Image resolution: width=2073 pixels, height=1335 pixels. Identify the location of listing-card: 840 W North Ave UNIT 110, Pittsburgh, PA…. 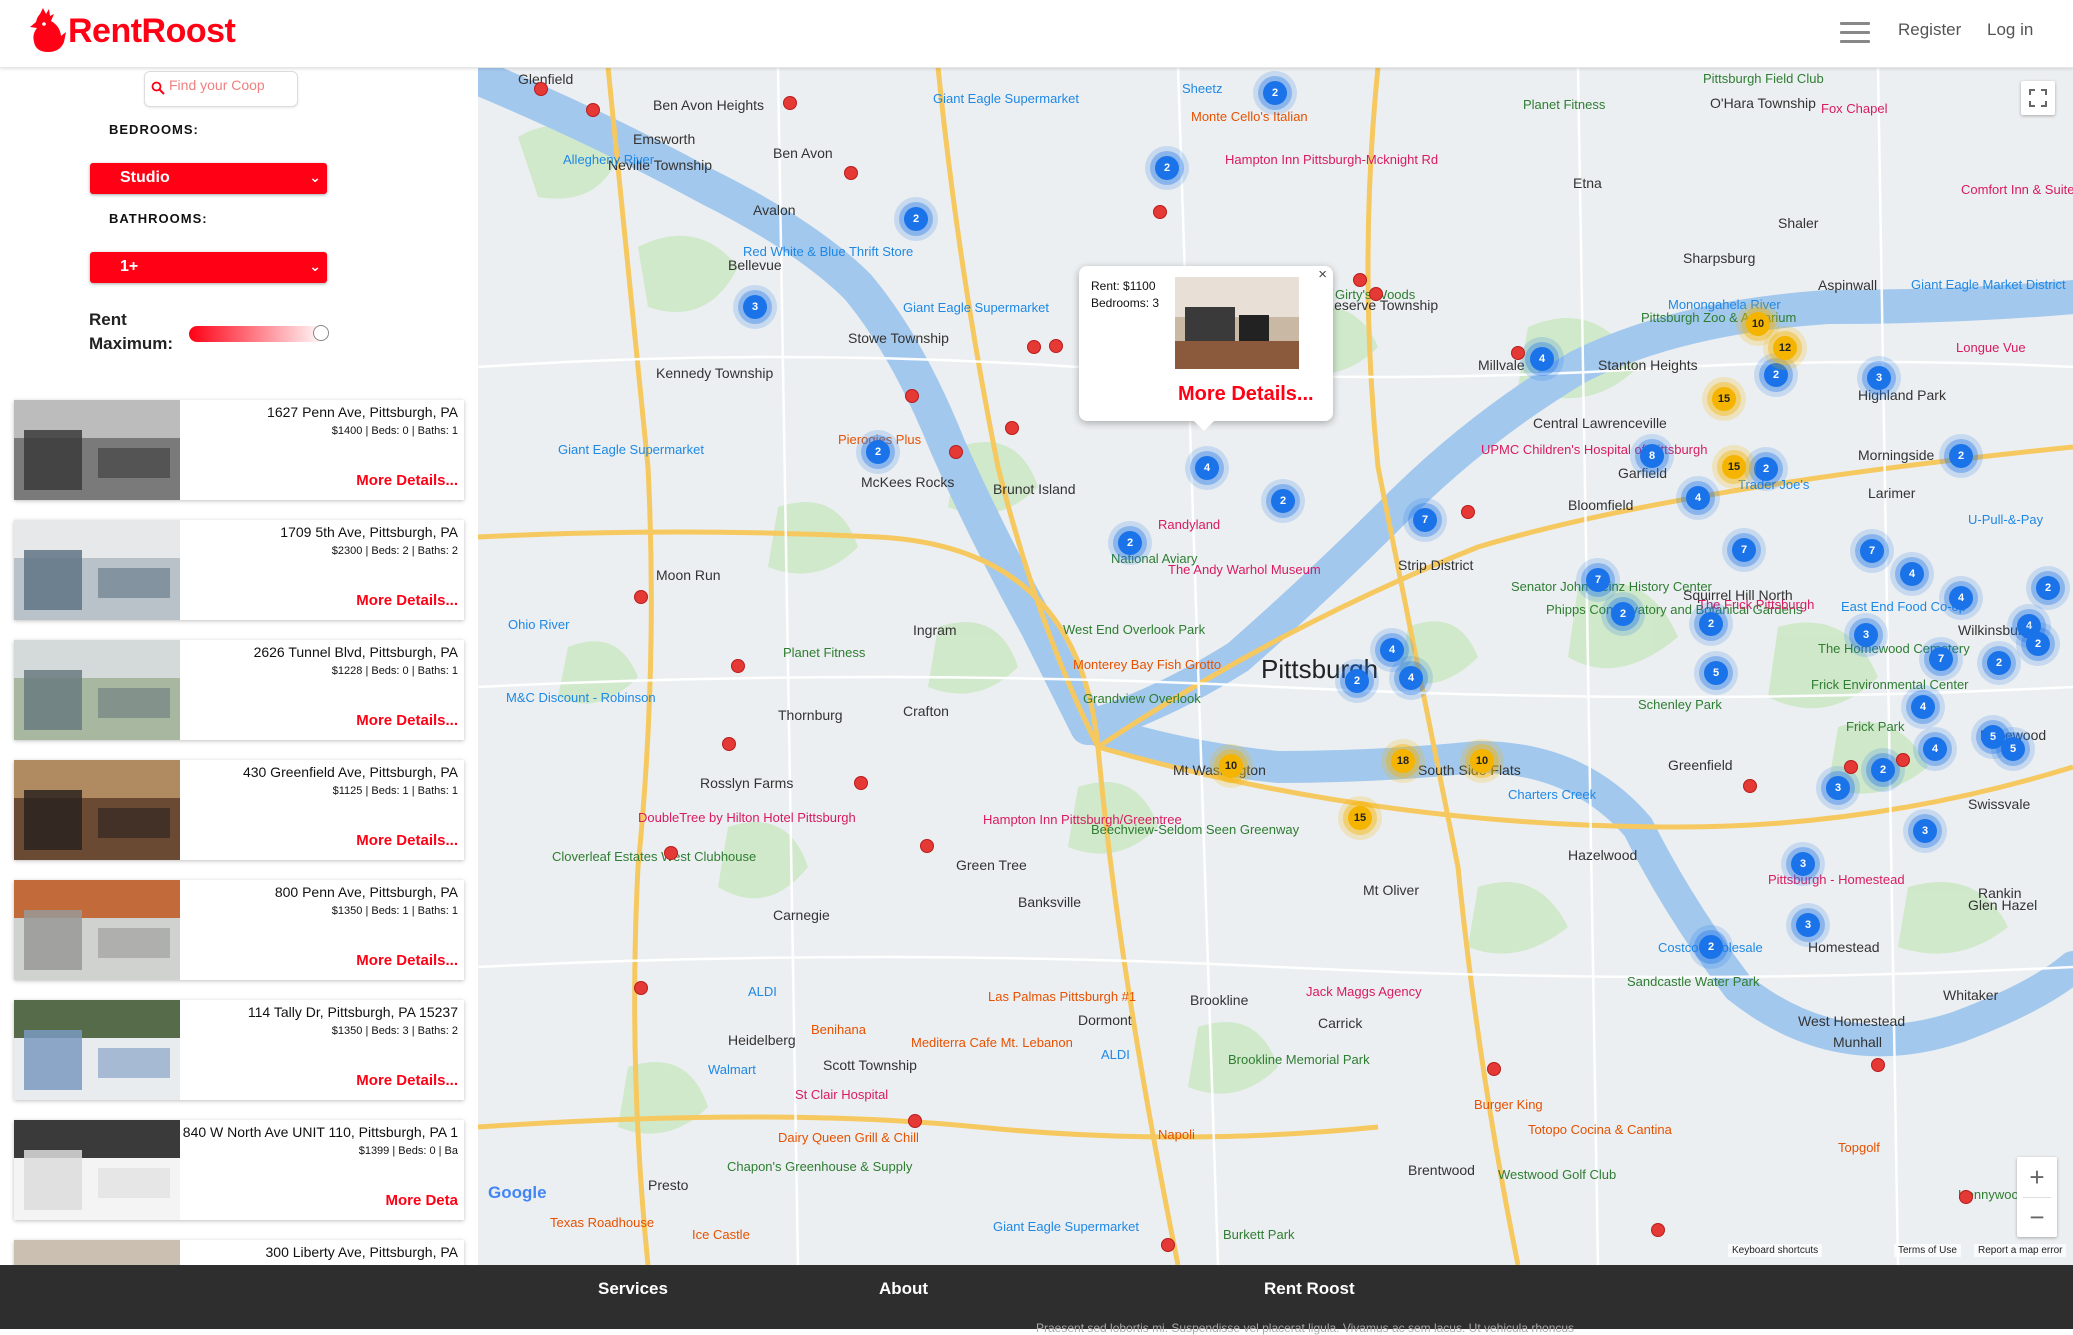
(239, 1170).